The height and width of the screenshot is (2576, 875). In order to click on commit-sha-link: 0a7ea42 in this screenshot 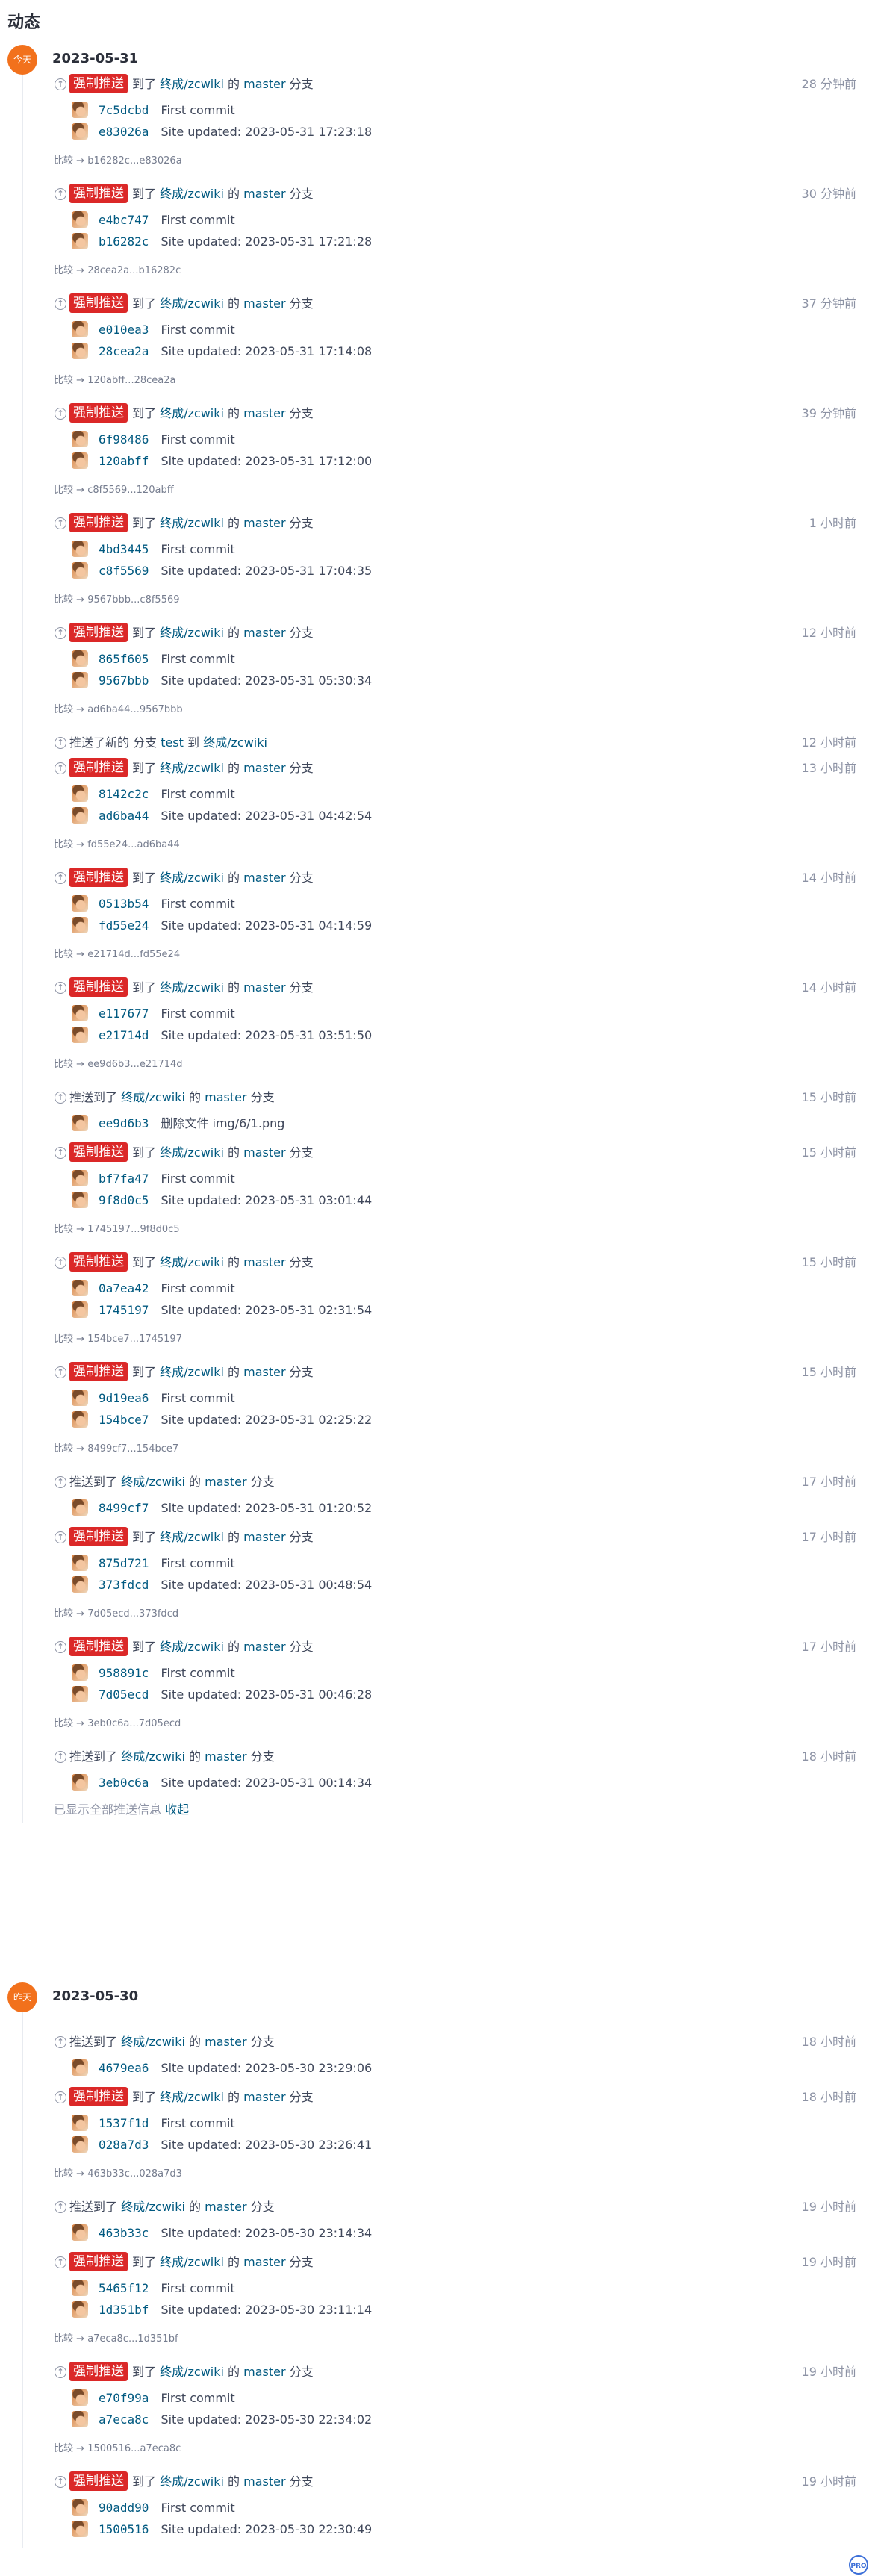, I will do `click(124, 1288)`.